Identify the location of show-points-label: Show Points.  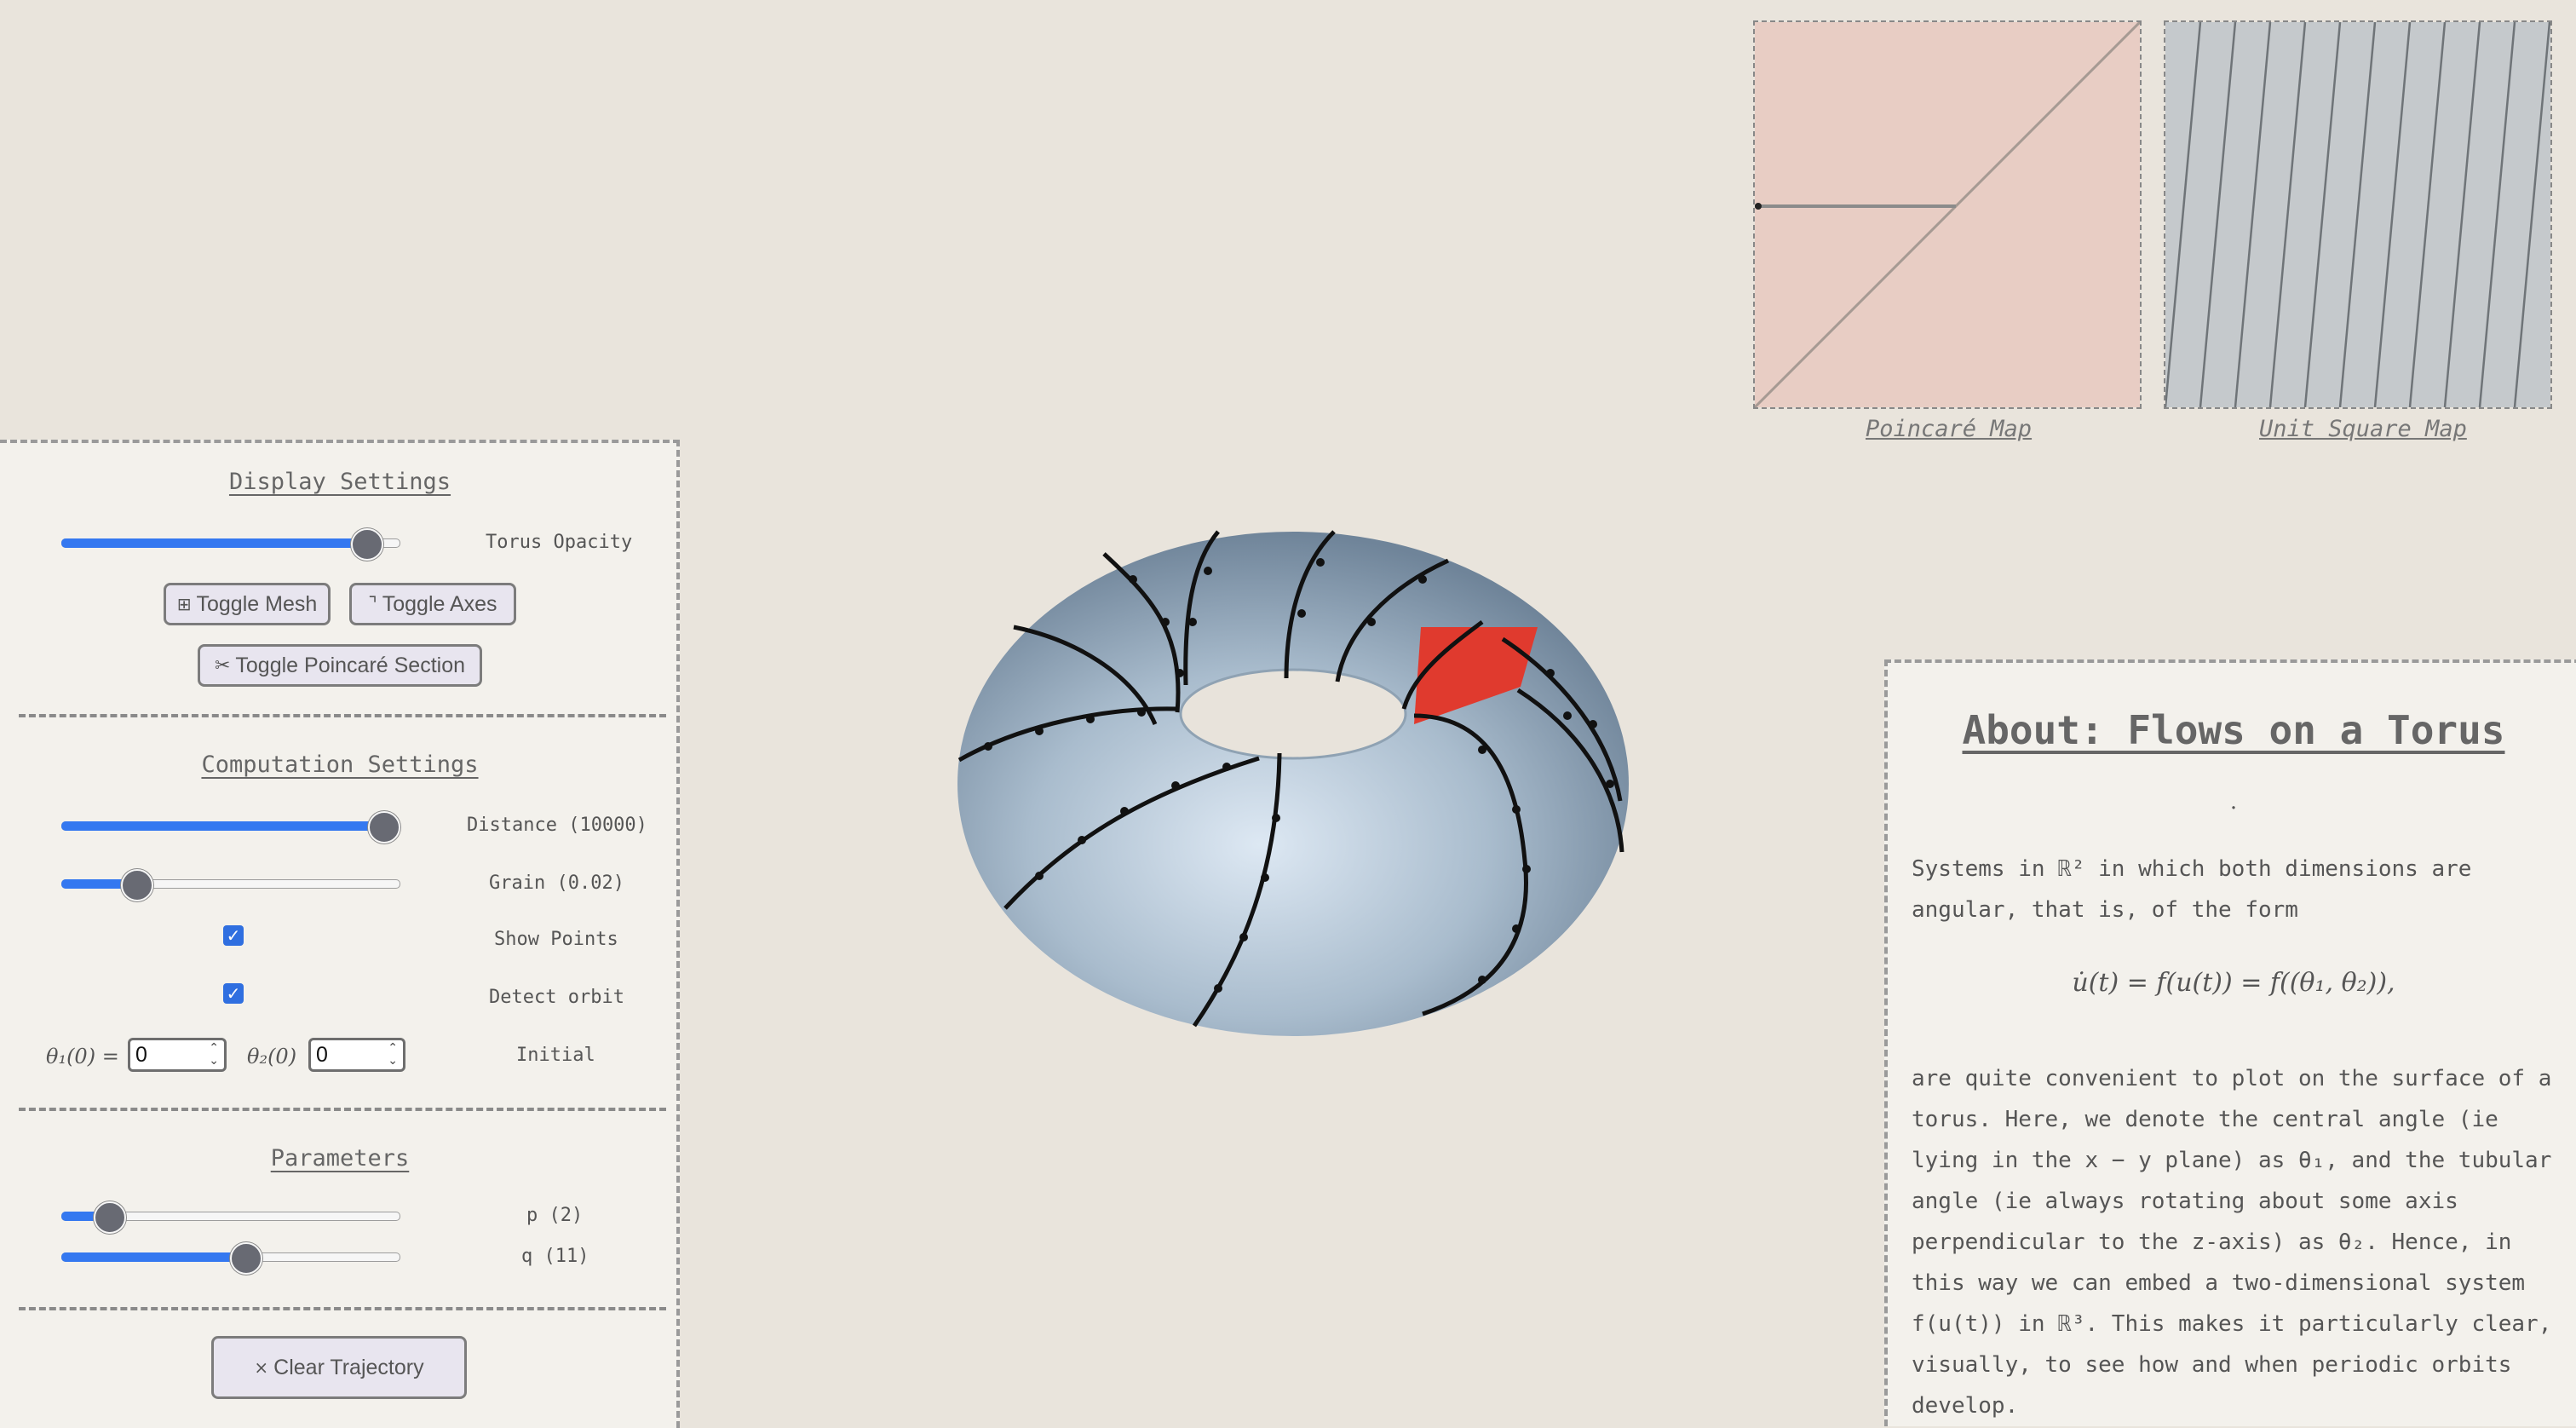
(556, 939).